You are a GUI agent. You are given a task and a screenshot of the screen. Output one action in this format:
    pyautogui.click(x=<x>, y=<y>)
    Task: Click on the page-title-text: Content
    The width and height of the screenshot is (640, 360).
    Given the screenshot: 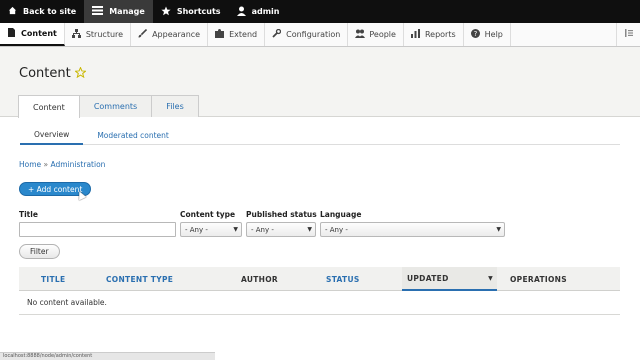 What is the action you would take?
    pyautogui.click(x=45, y=73)
    